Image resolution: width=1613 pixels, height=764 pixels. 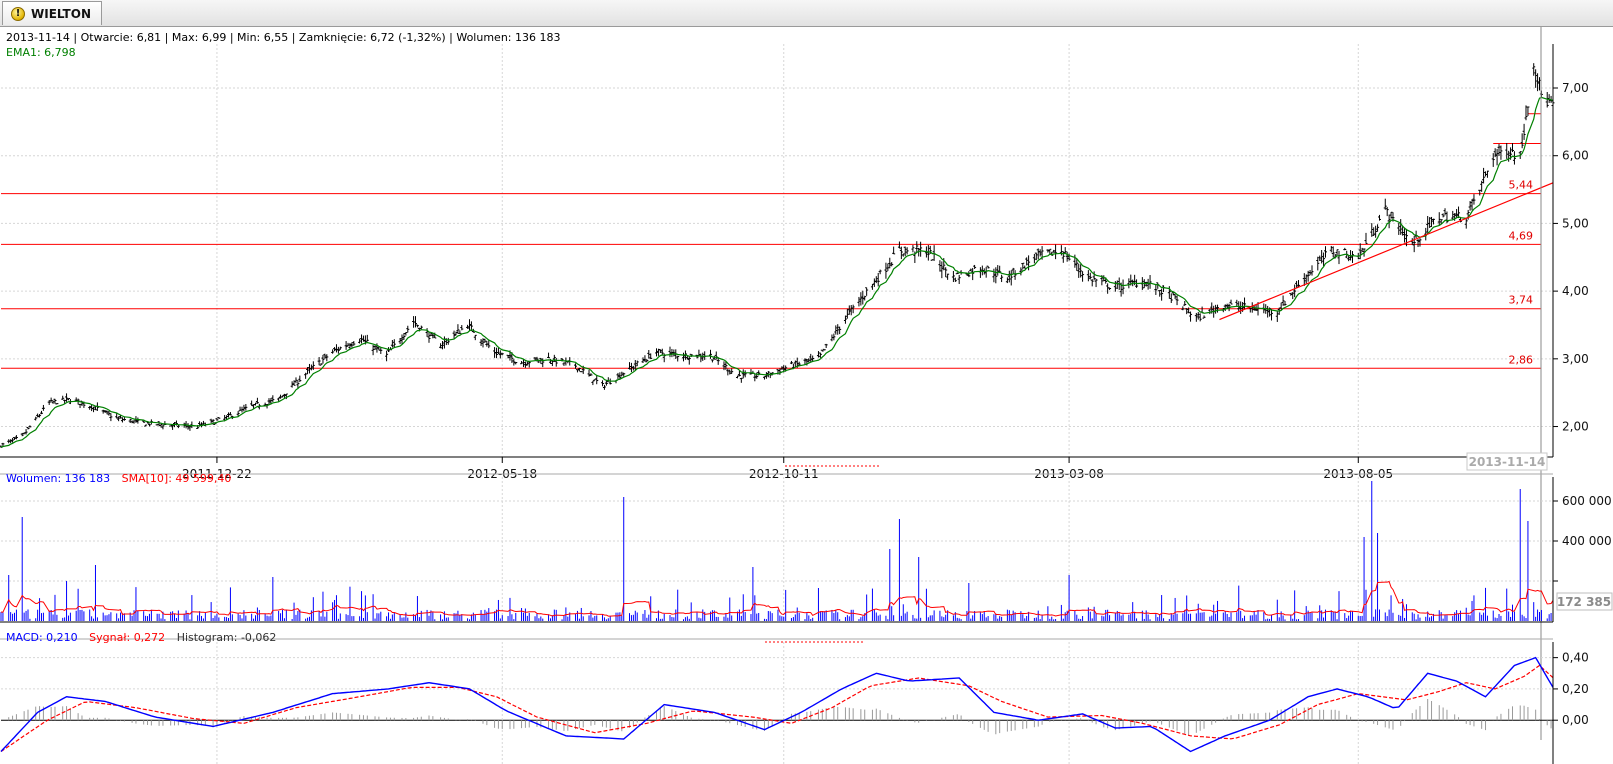 I want to click on volume-marker: 172 385, so click(x=1584, y=602).